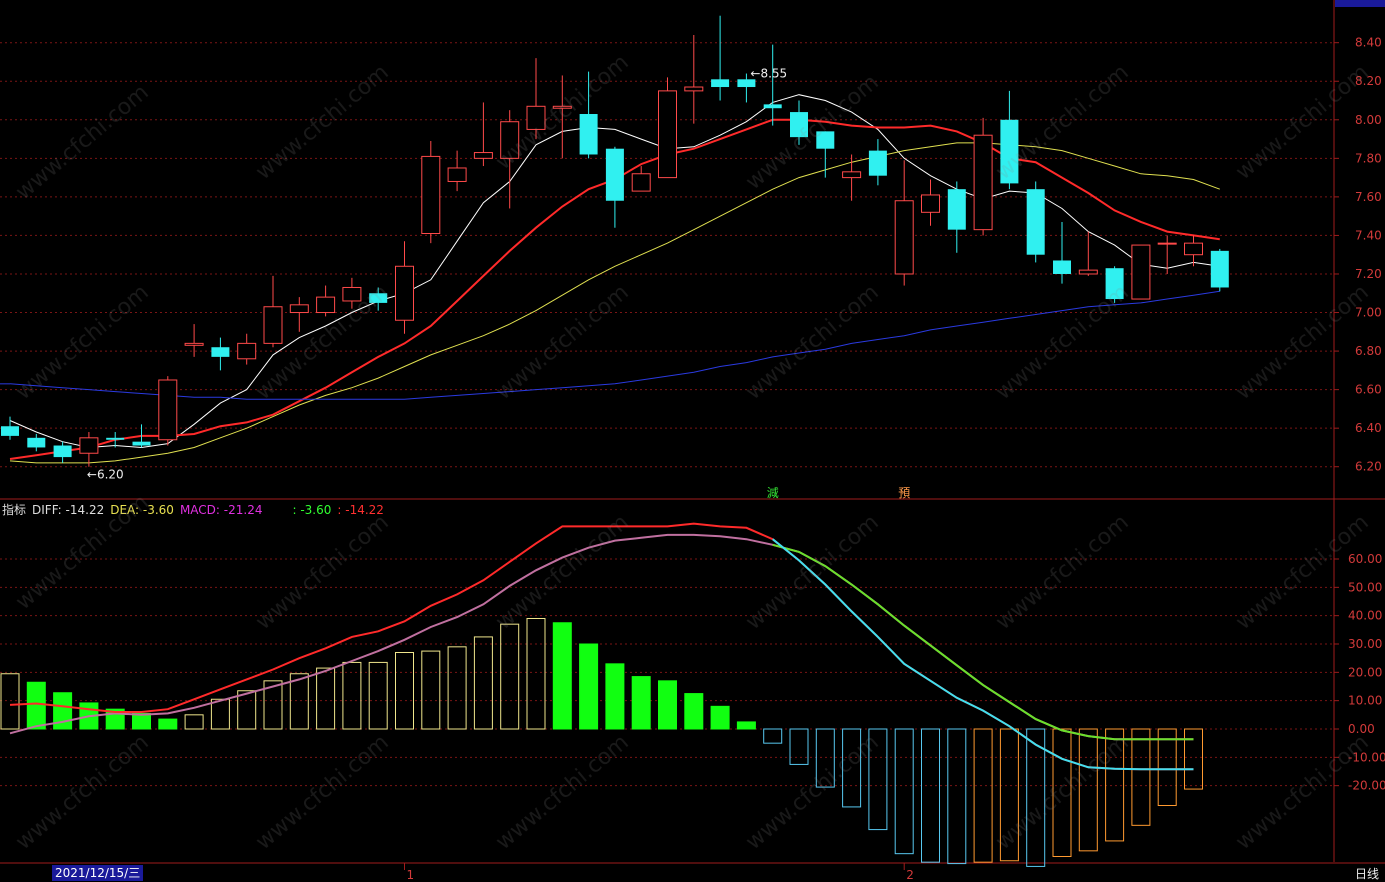 The width and height of the screenshot is (1385, 882). Describe the element at coordinates (14, 510) in the screenshot. I see `indicator-label: 指标` at that location.